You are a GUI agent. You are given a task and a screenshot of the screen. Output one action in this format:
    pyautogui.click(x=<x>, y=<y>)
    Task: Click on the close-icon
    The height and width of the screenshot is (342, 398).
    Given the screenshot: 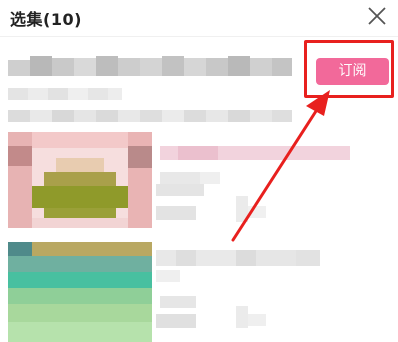 What is the action you would take?
    pyautogui.click(x=377, y=16)
    